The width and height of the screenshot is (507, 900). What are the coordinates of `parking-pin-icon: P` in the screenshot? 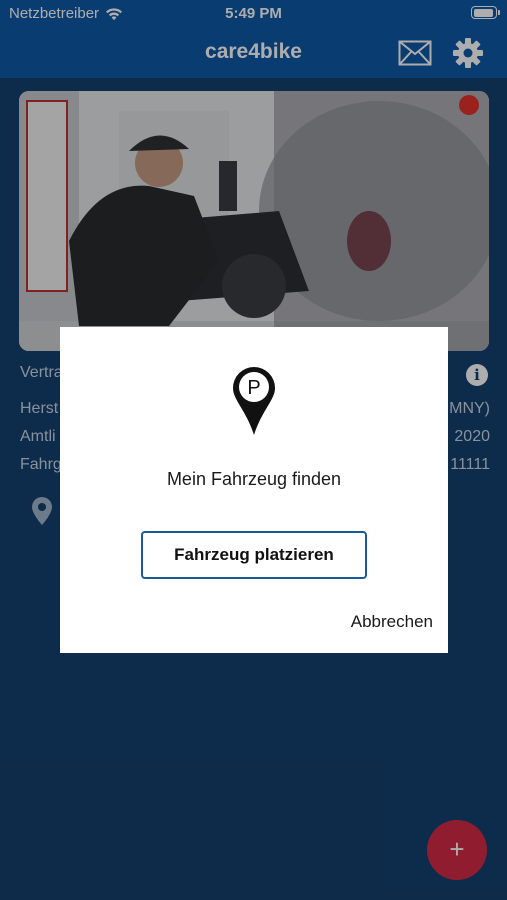 It's located at (254, 401).